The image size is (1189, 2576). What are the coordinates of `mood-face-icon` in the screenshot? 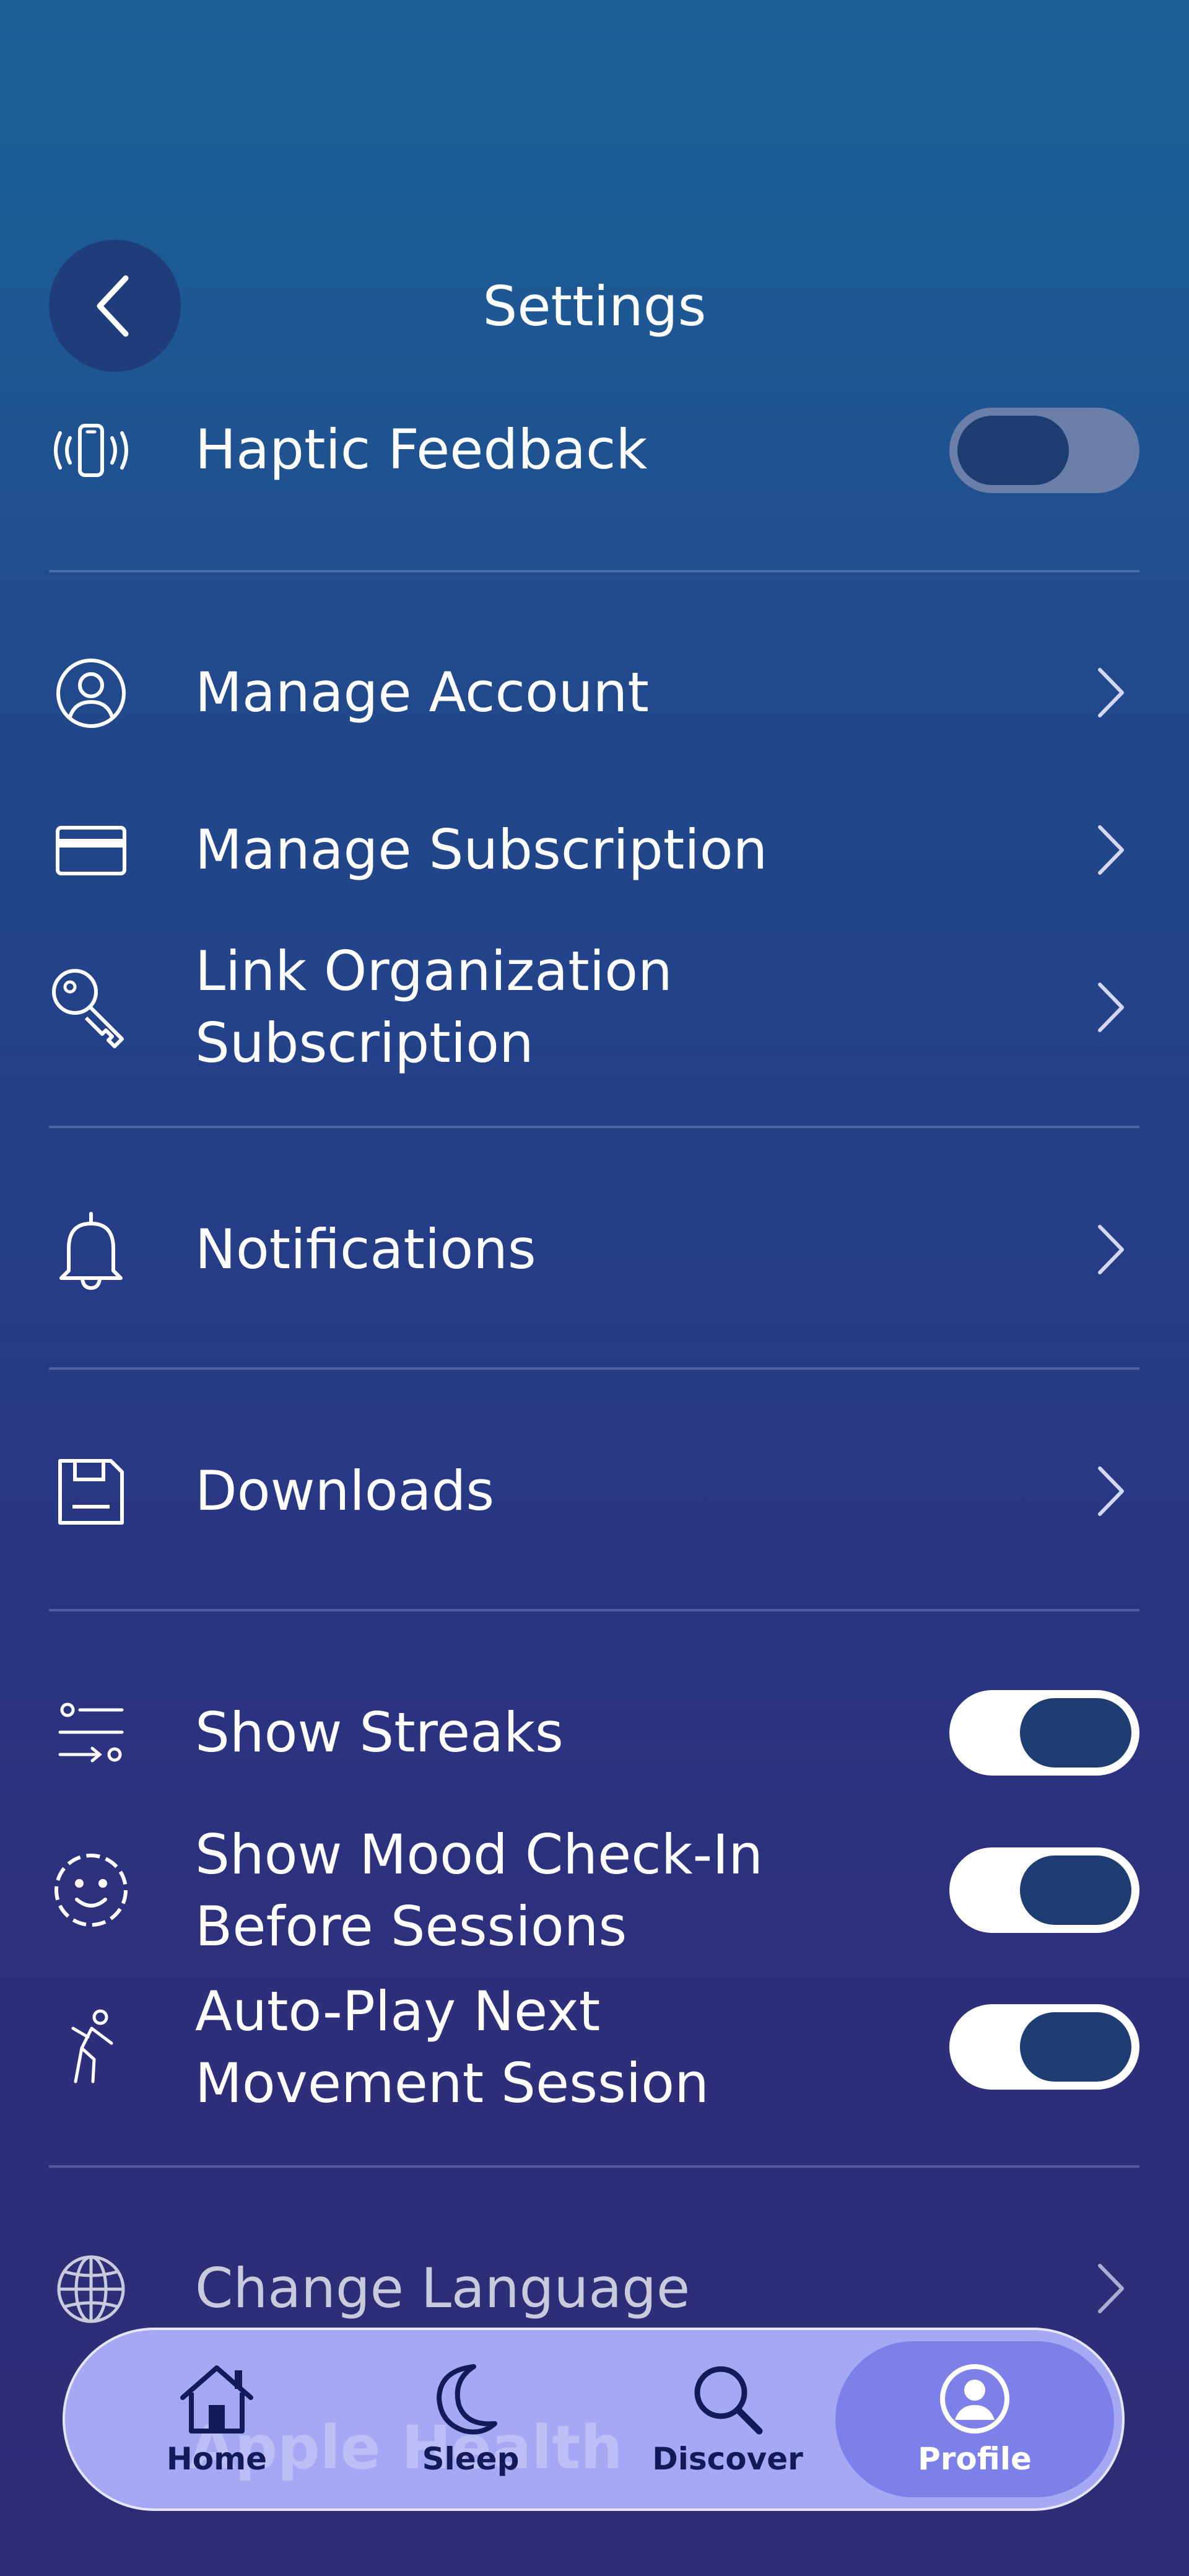 It's located at (91, 1890).